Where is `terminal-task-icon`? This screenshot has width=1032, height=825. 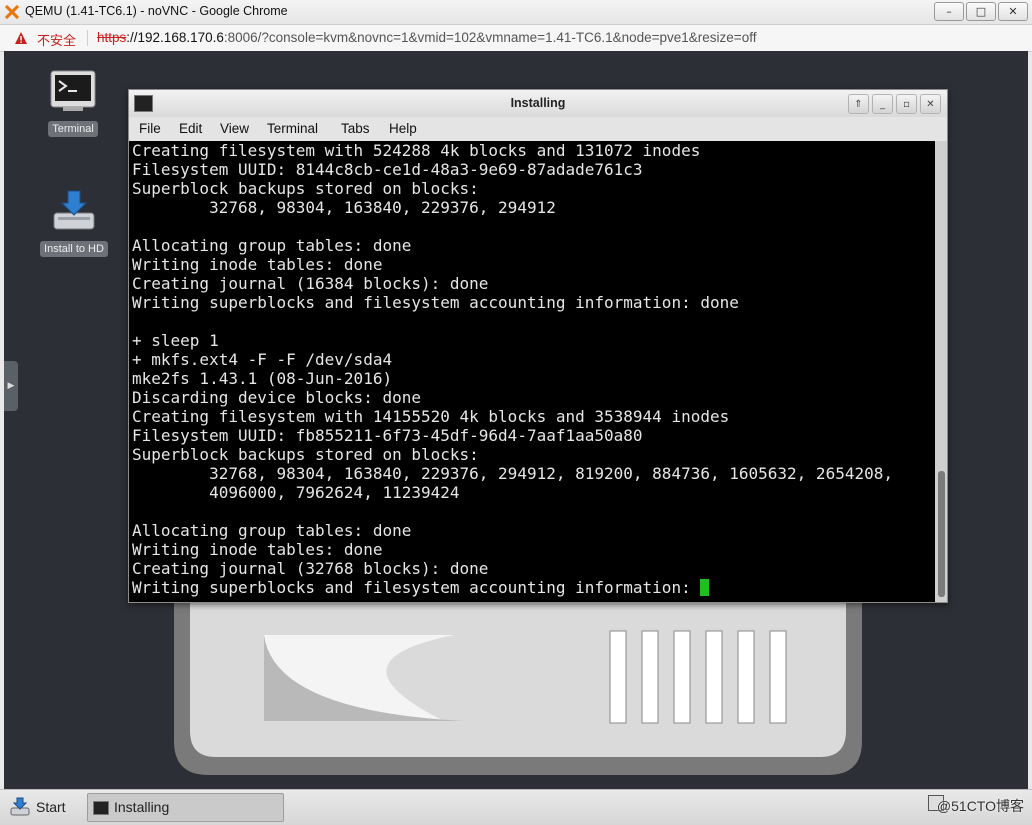
terminal-task-icon is located at coordinates (101, 808).